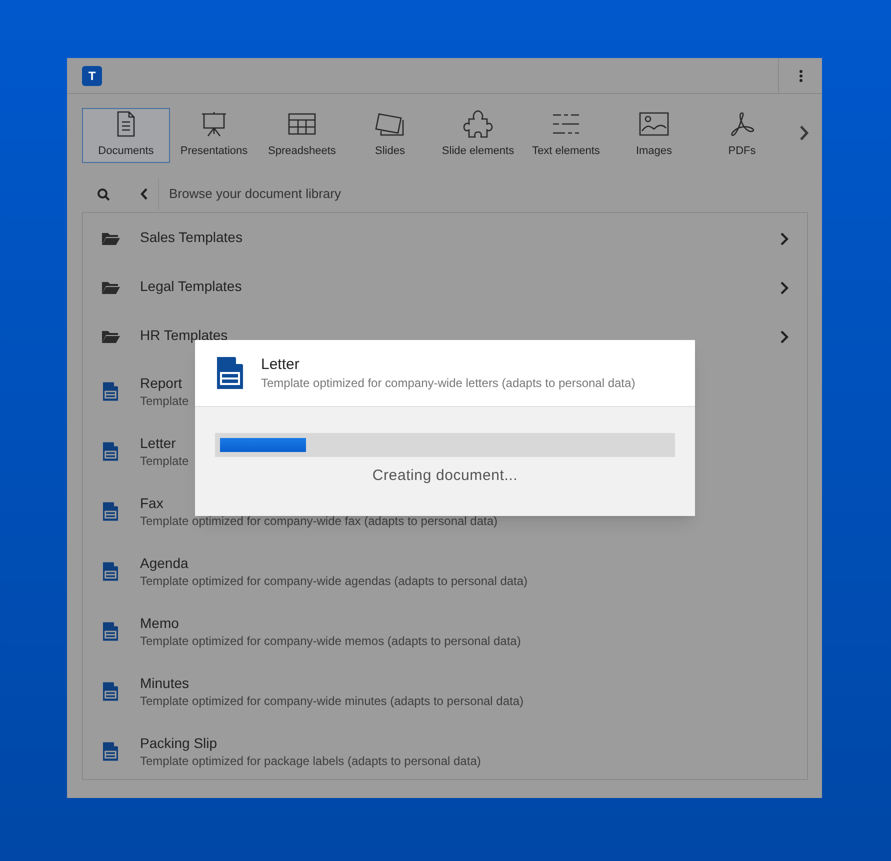 The image size is (891, 861). What do you see at coordinates (161, 383) in the screenshot?
I see `item-title: Report` at bounding box center [161, 383].